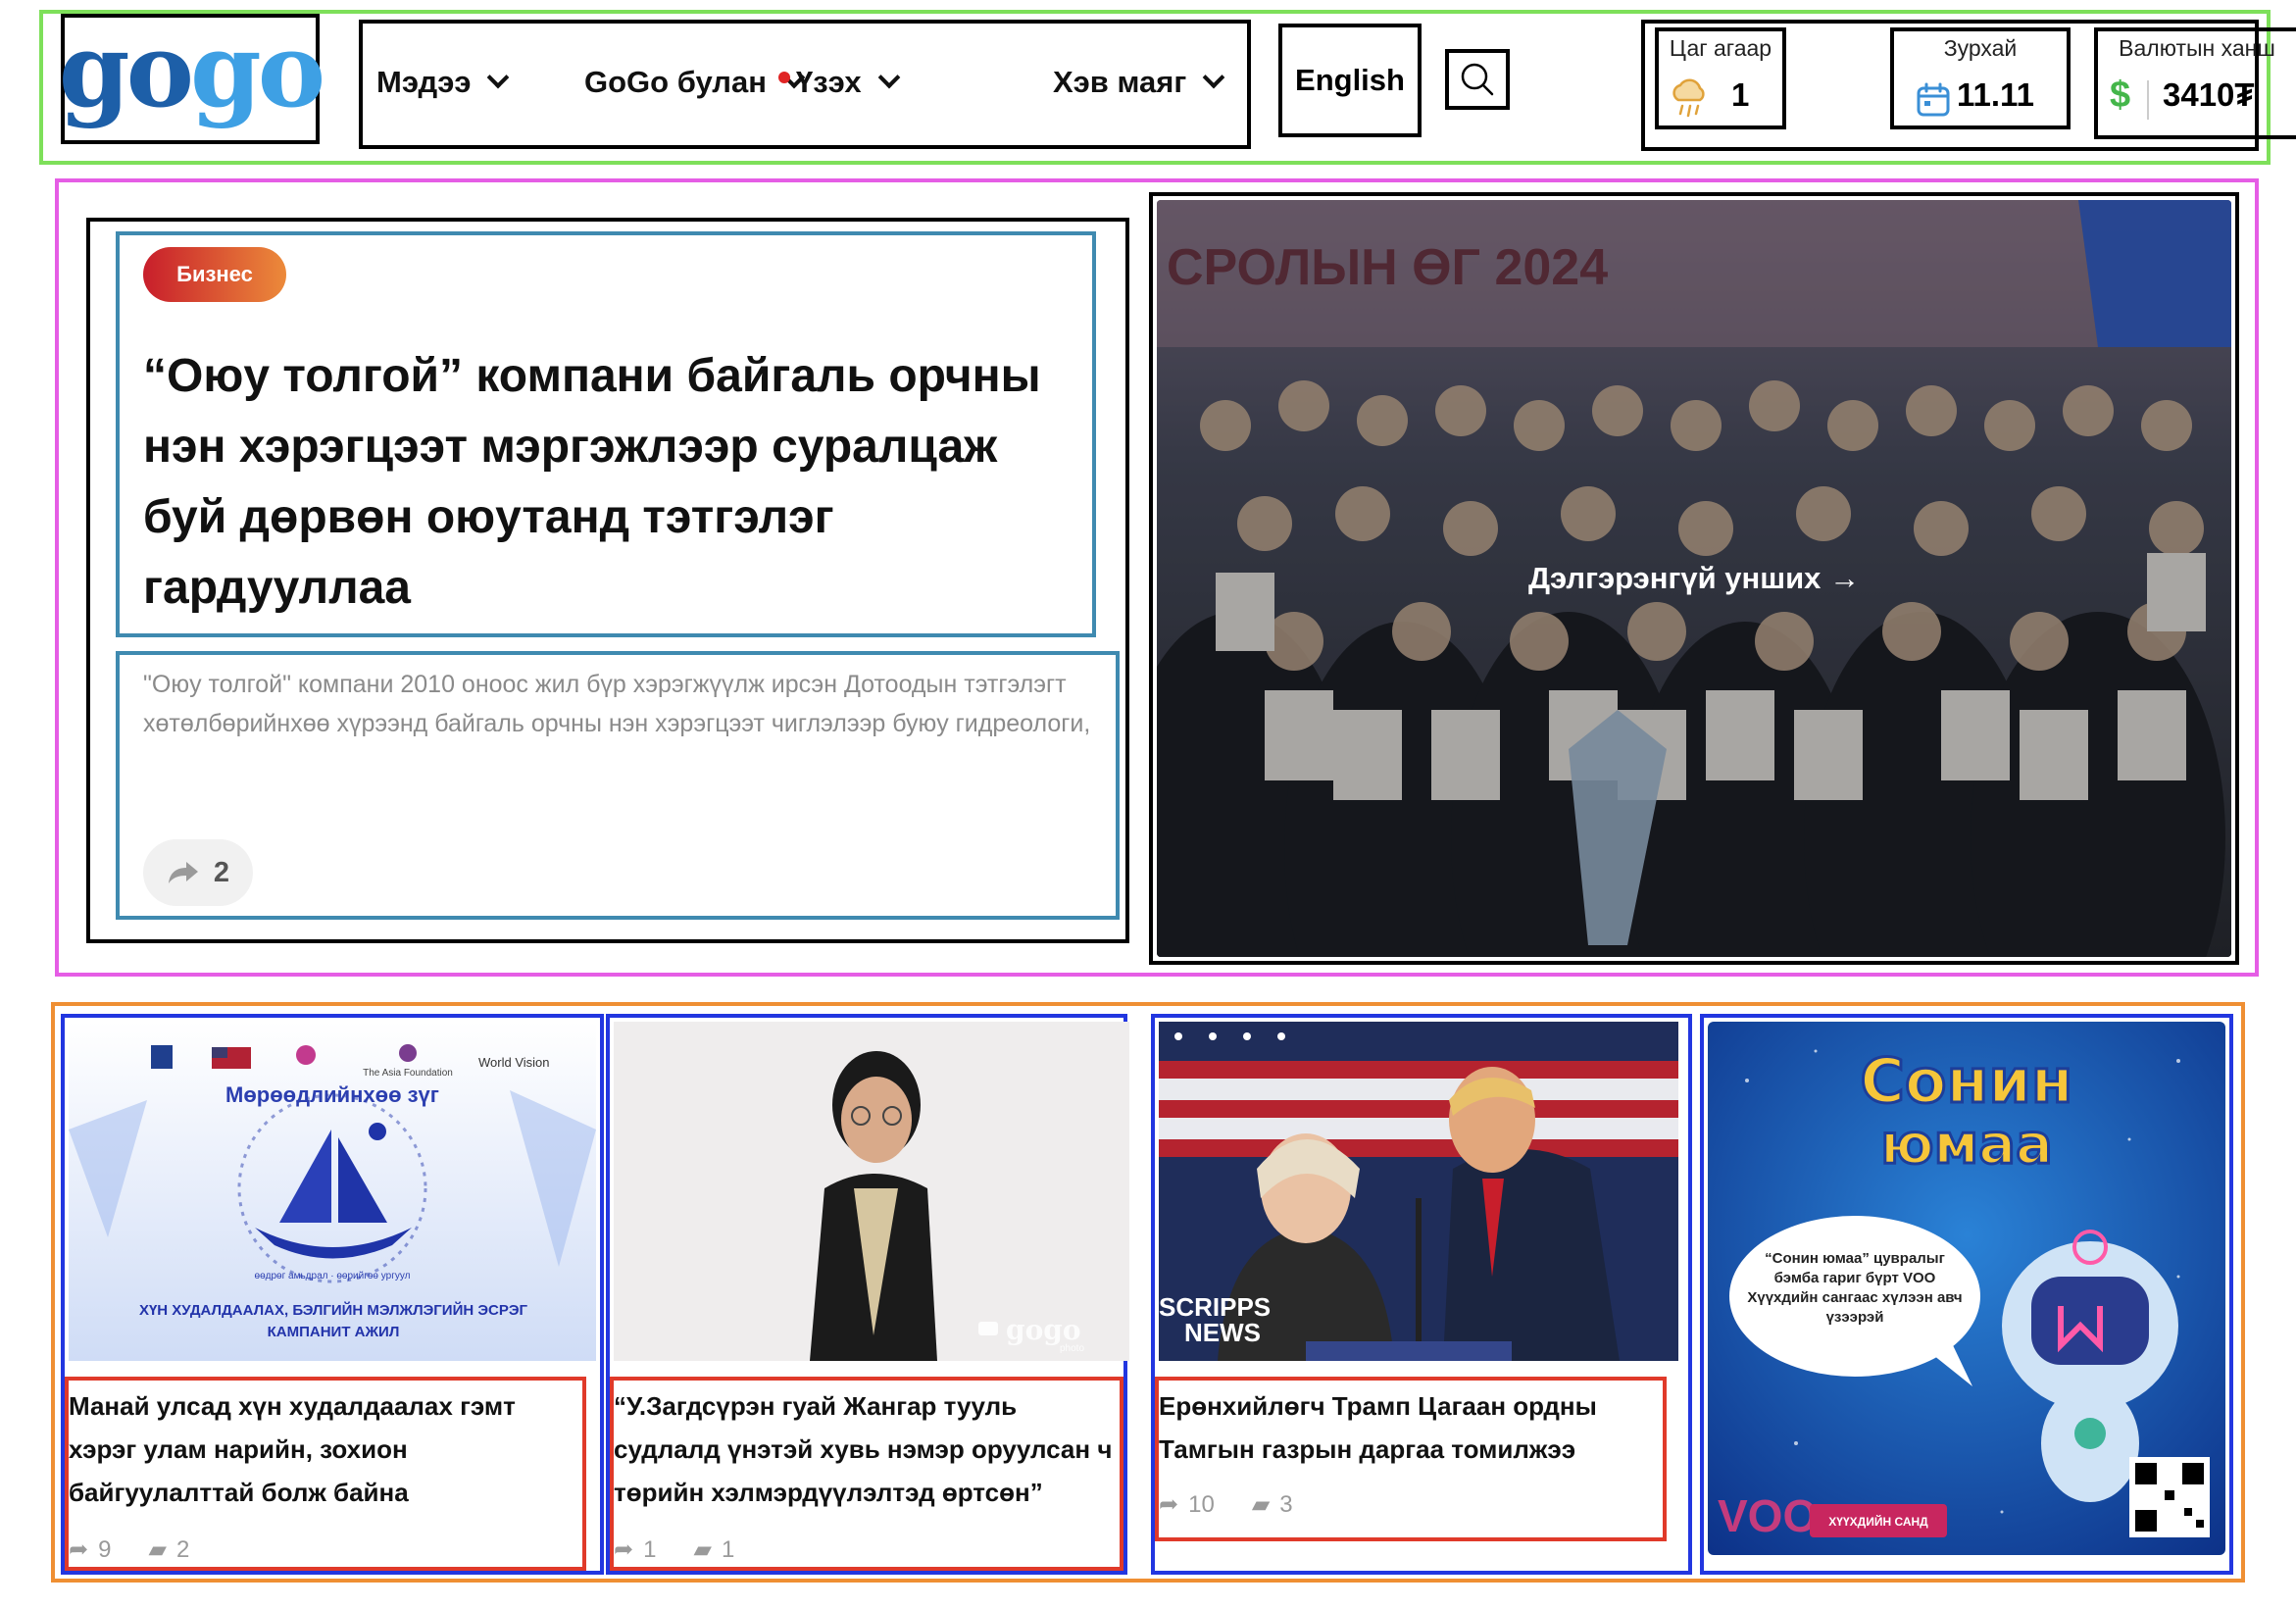 The image size is (2296, 1608). I want to click on weather-widget: Цаг агаар 1, so click(1720, 78).